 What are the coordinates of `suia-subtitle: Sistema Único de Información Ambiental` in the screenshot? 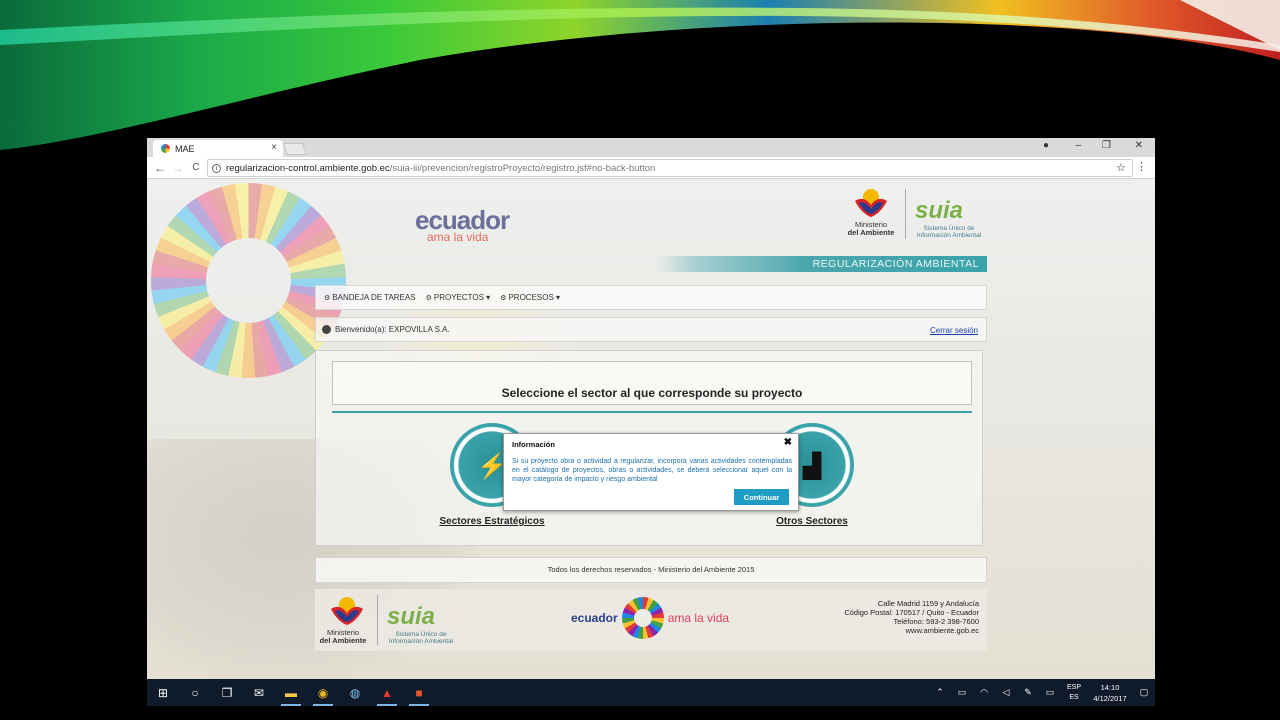 It's located at (949, 232).